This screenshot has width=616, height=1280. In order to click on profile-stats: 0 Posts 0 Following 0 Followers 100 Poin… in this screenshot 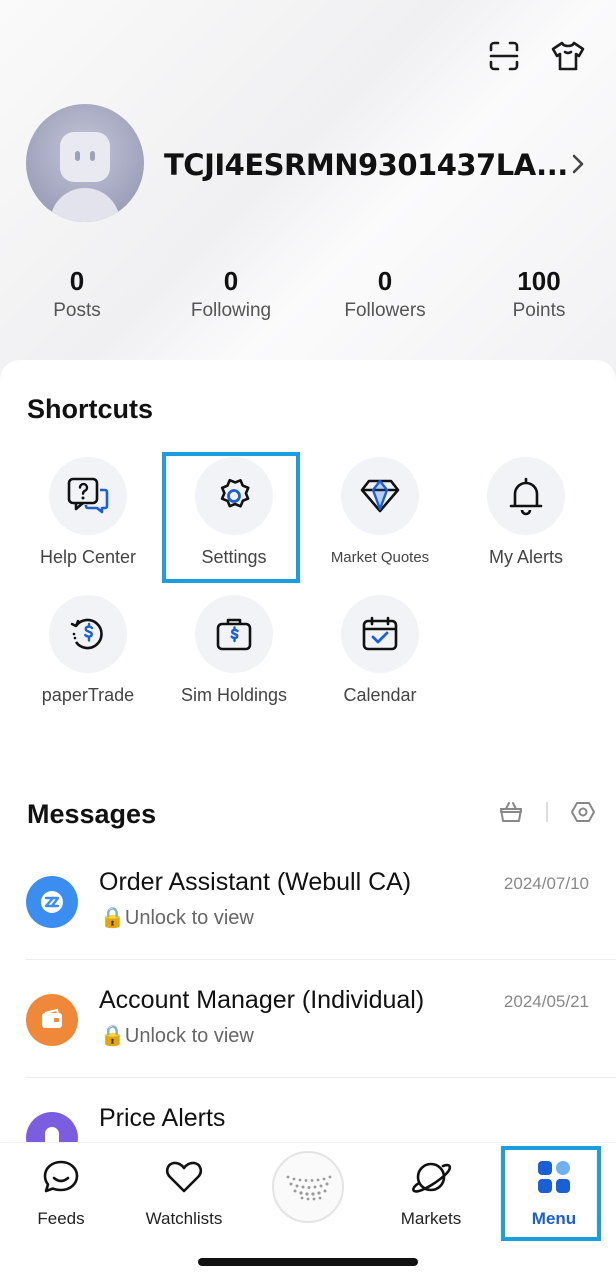, I will do `click(308, 293)`.